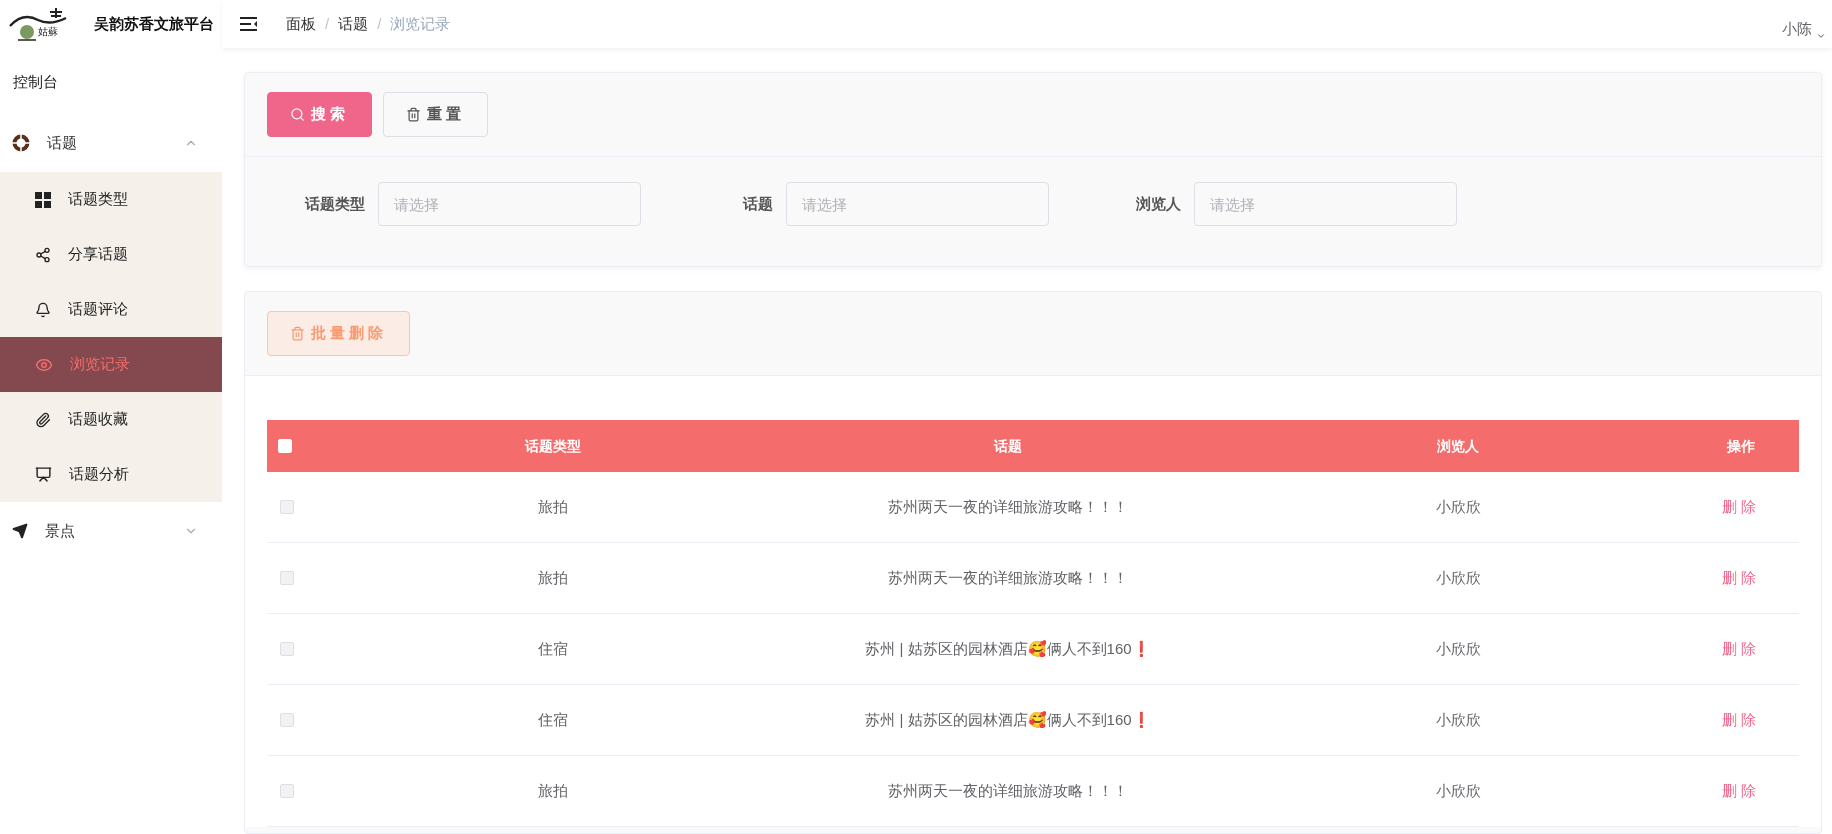  I want to click on filter-label: 浏览人, so click(1158, 203).